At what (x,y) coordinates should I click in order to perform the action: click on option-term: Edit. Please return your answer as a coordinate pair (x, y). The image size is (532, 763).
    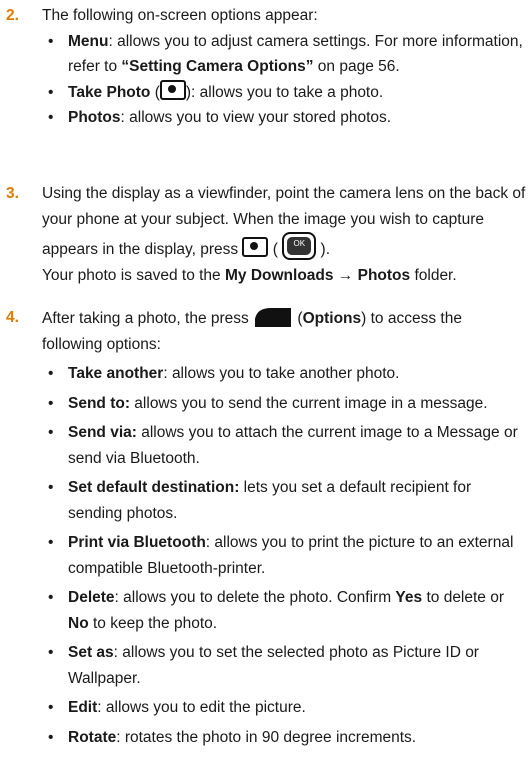
    Looking at the image, I should click on (83, 707).